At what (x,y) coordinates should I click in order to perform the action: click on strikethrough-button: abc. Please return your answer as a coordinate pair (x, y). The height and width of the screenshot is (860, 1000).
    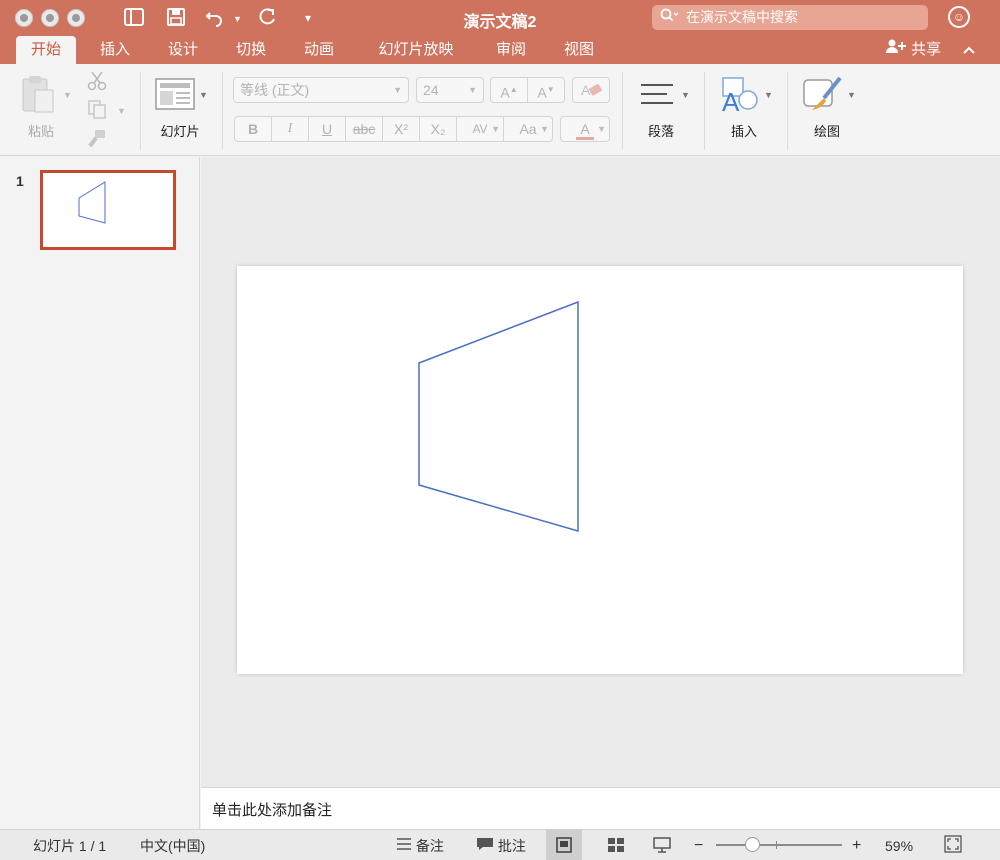
    Looking at the image, I should click on (364, 129).